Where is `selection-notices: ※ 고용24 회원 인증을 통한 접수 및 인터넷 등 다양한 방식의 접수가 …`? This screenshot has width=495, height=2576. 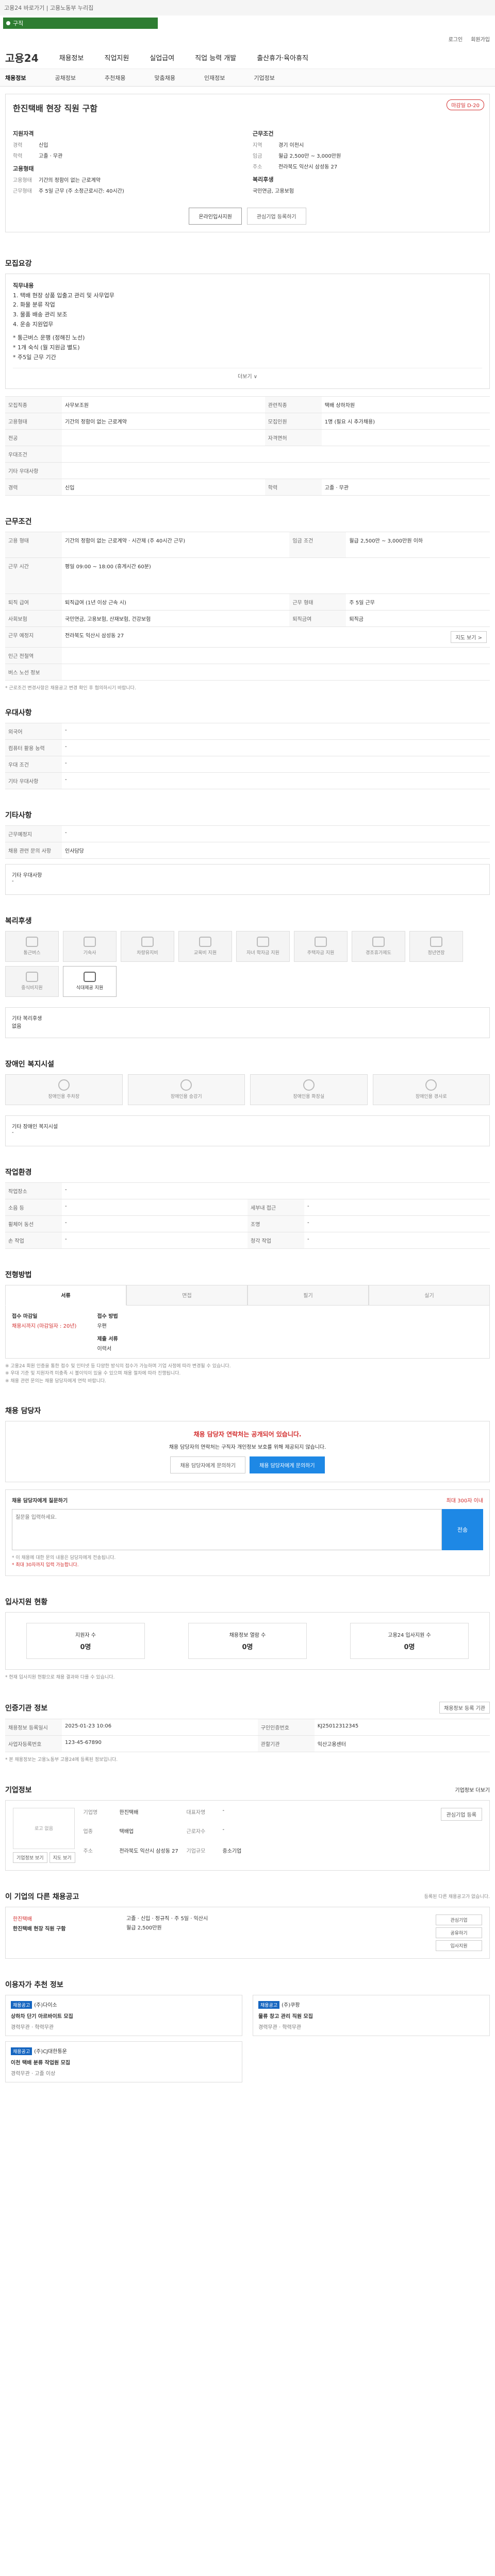
selection-notices: ※ 고용24 회원 인증을 통한 접수 및 인터넷 등 다양한 방식의 접수가 … is located at coordinates (118, 1373).